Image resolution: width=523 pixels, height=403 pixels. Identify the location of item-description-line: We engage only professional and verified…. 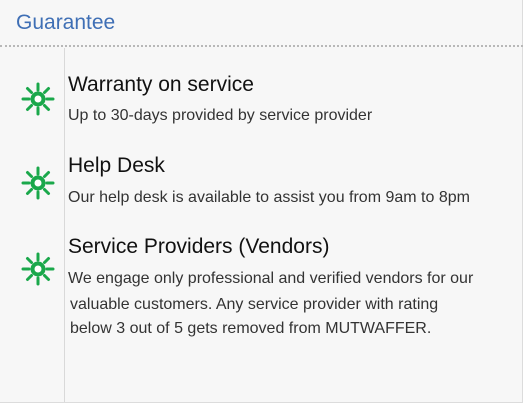
(271, 278).